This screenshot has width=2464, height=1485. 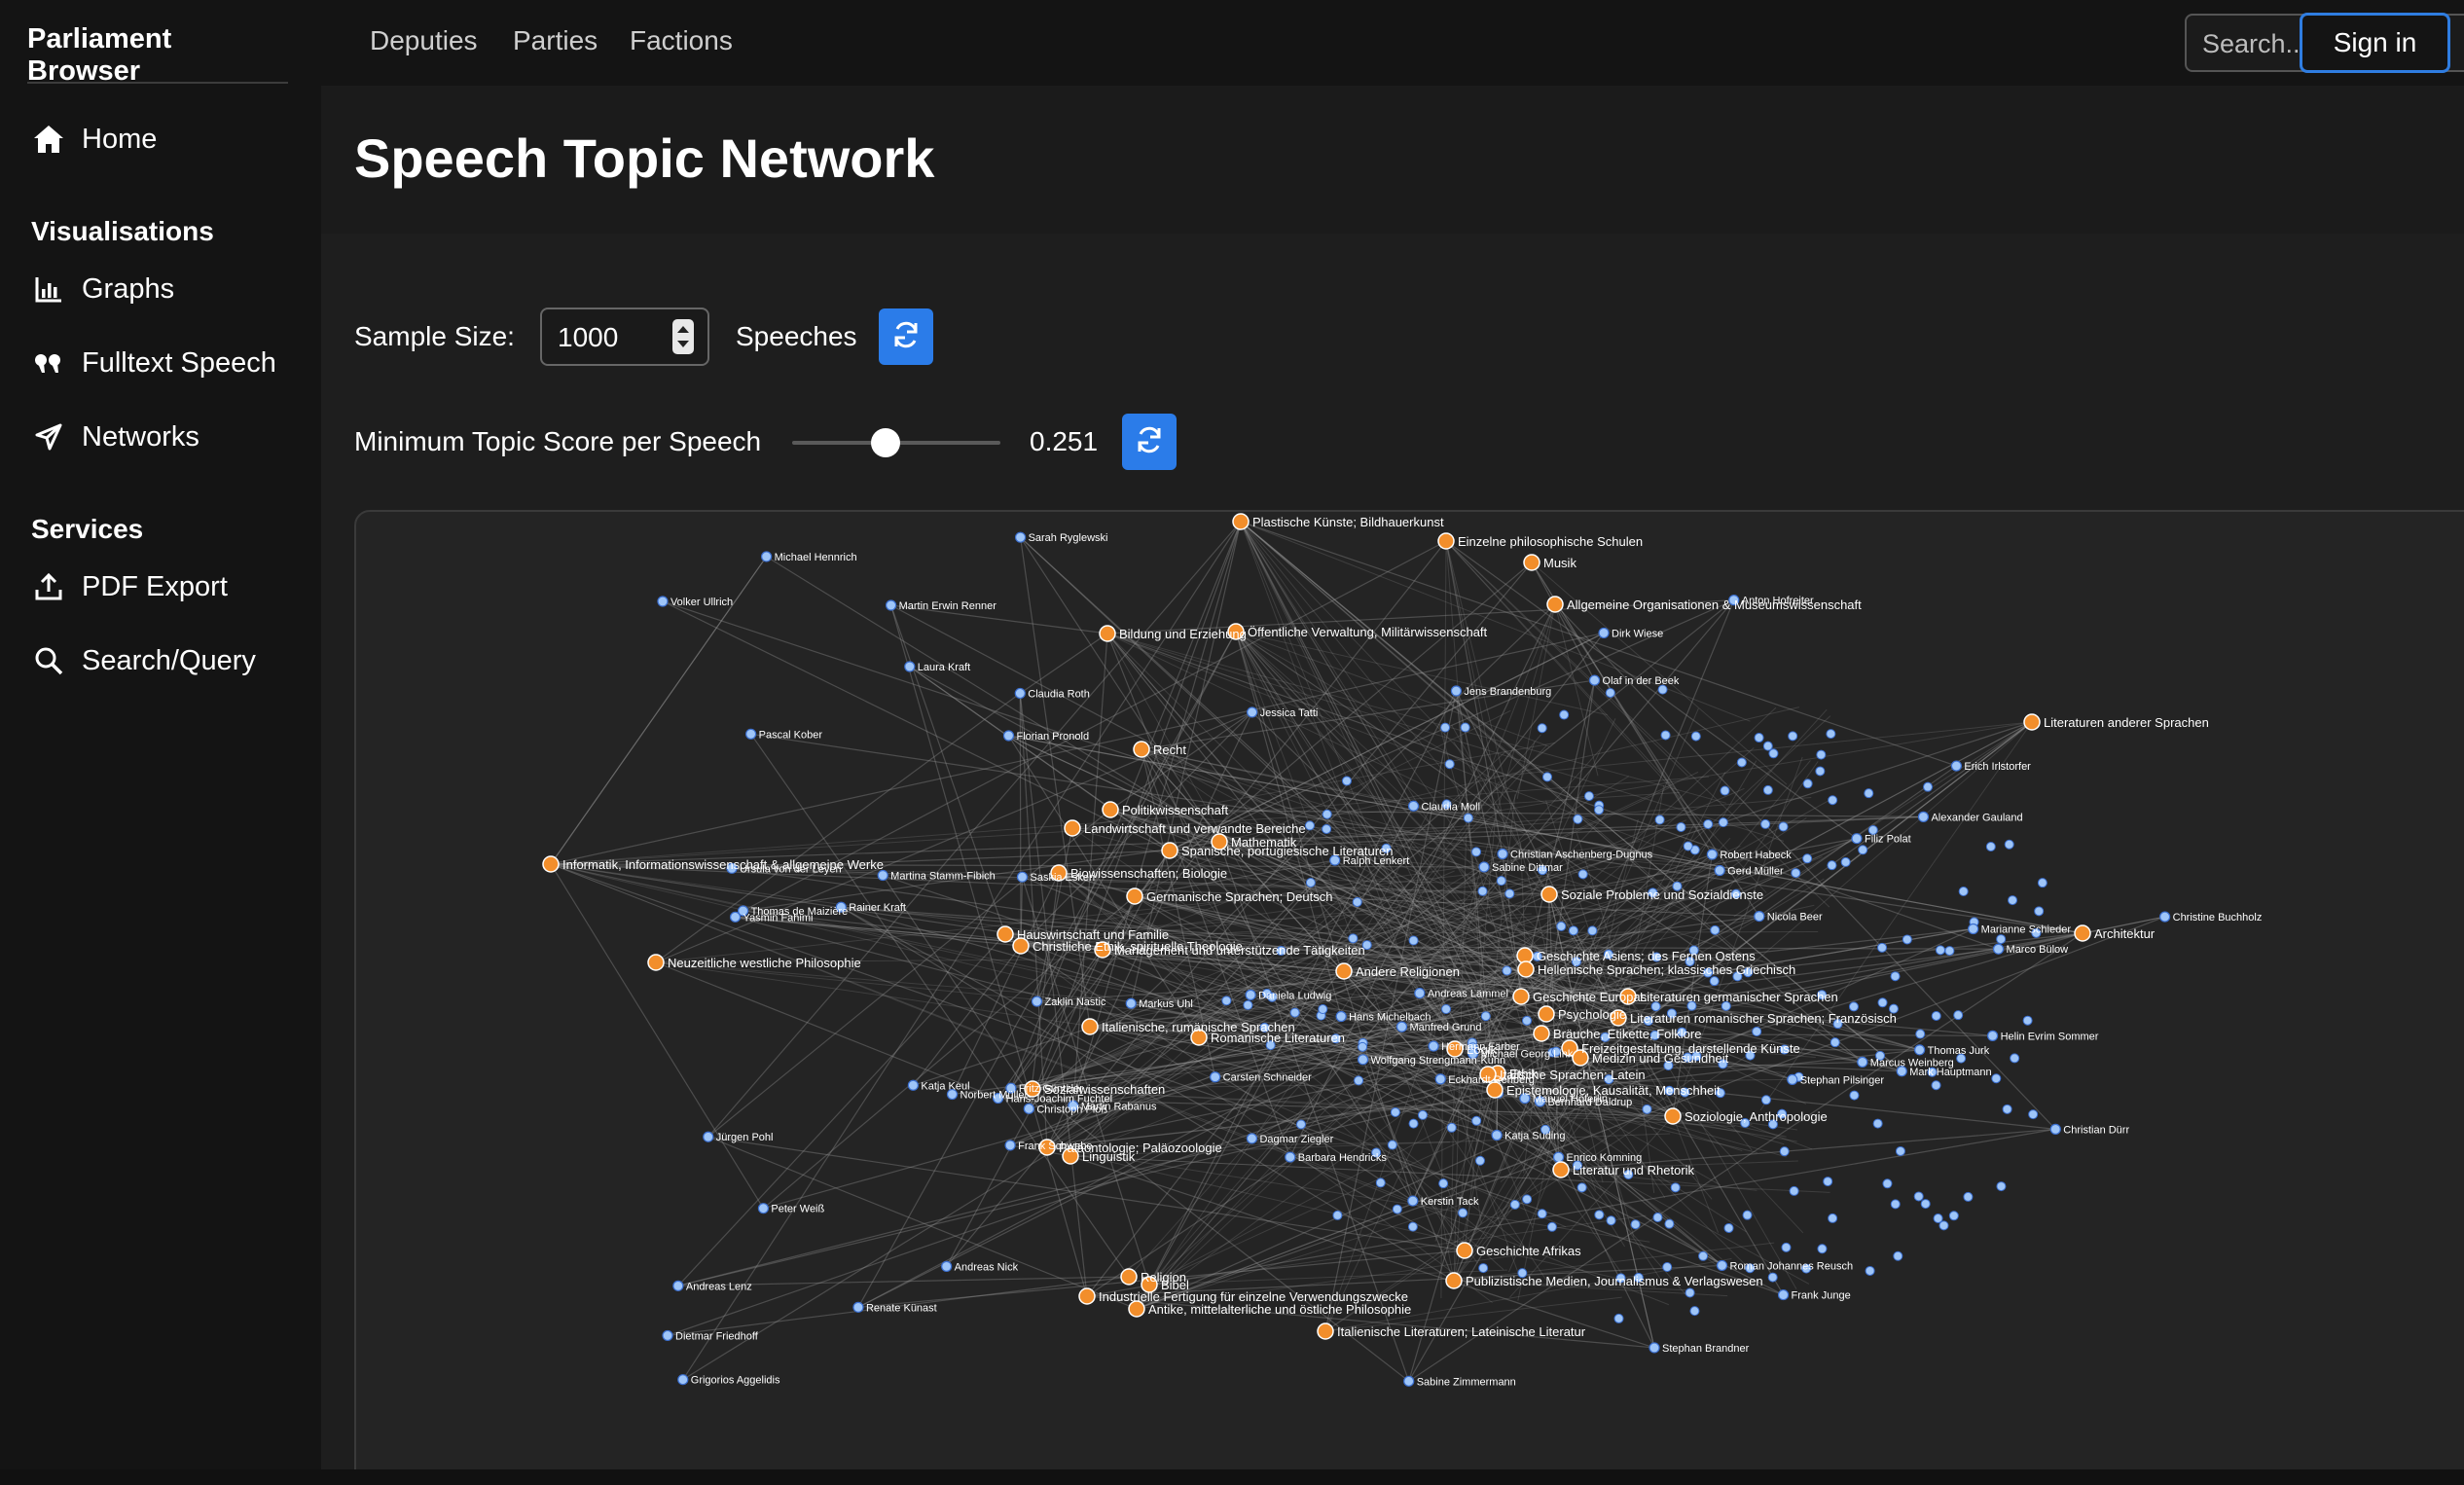 What do you see at coordinates (683, 336) in the screenshot?
I see `stepper-arrows-icon` at bounding box center [683, 336].